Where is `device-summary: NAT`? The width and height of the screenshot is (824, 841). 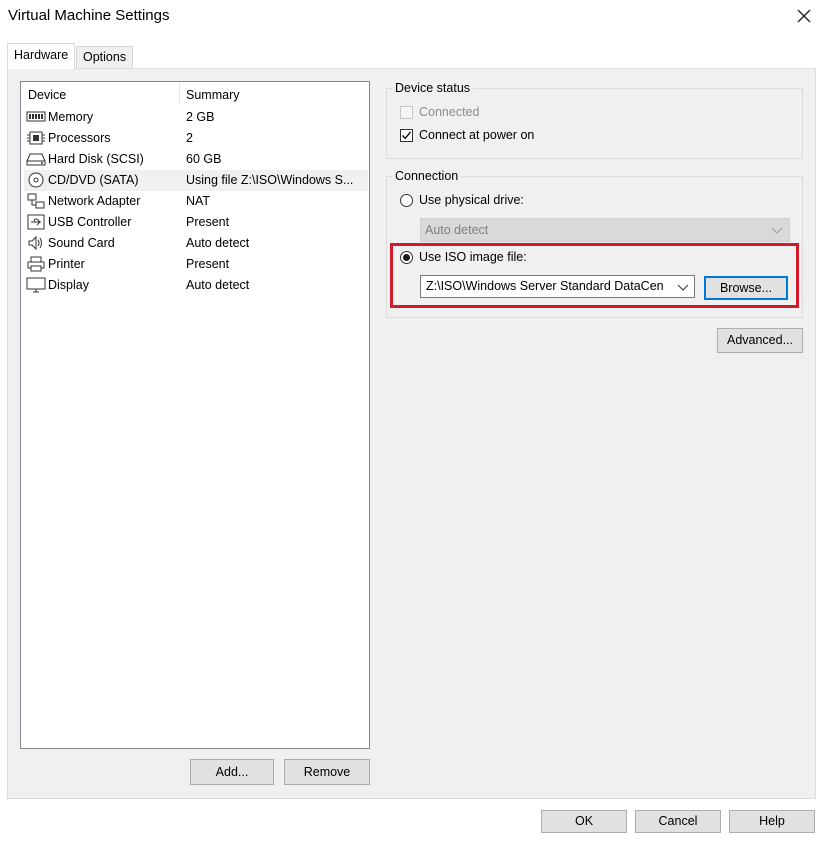 device-summary: NAT is located at coordinates (198, 201).